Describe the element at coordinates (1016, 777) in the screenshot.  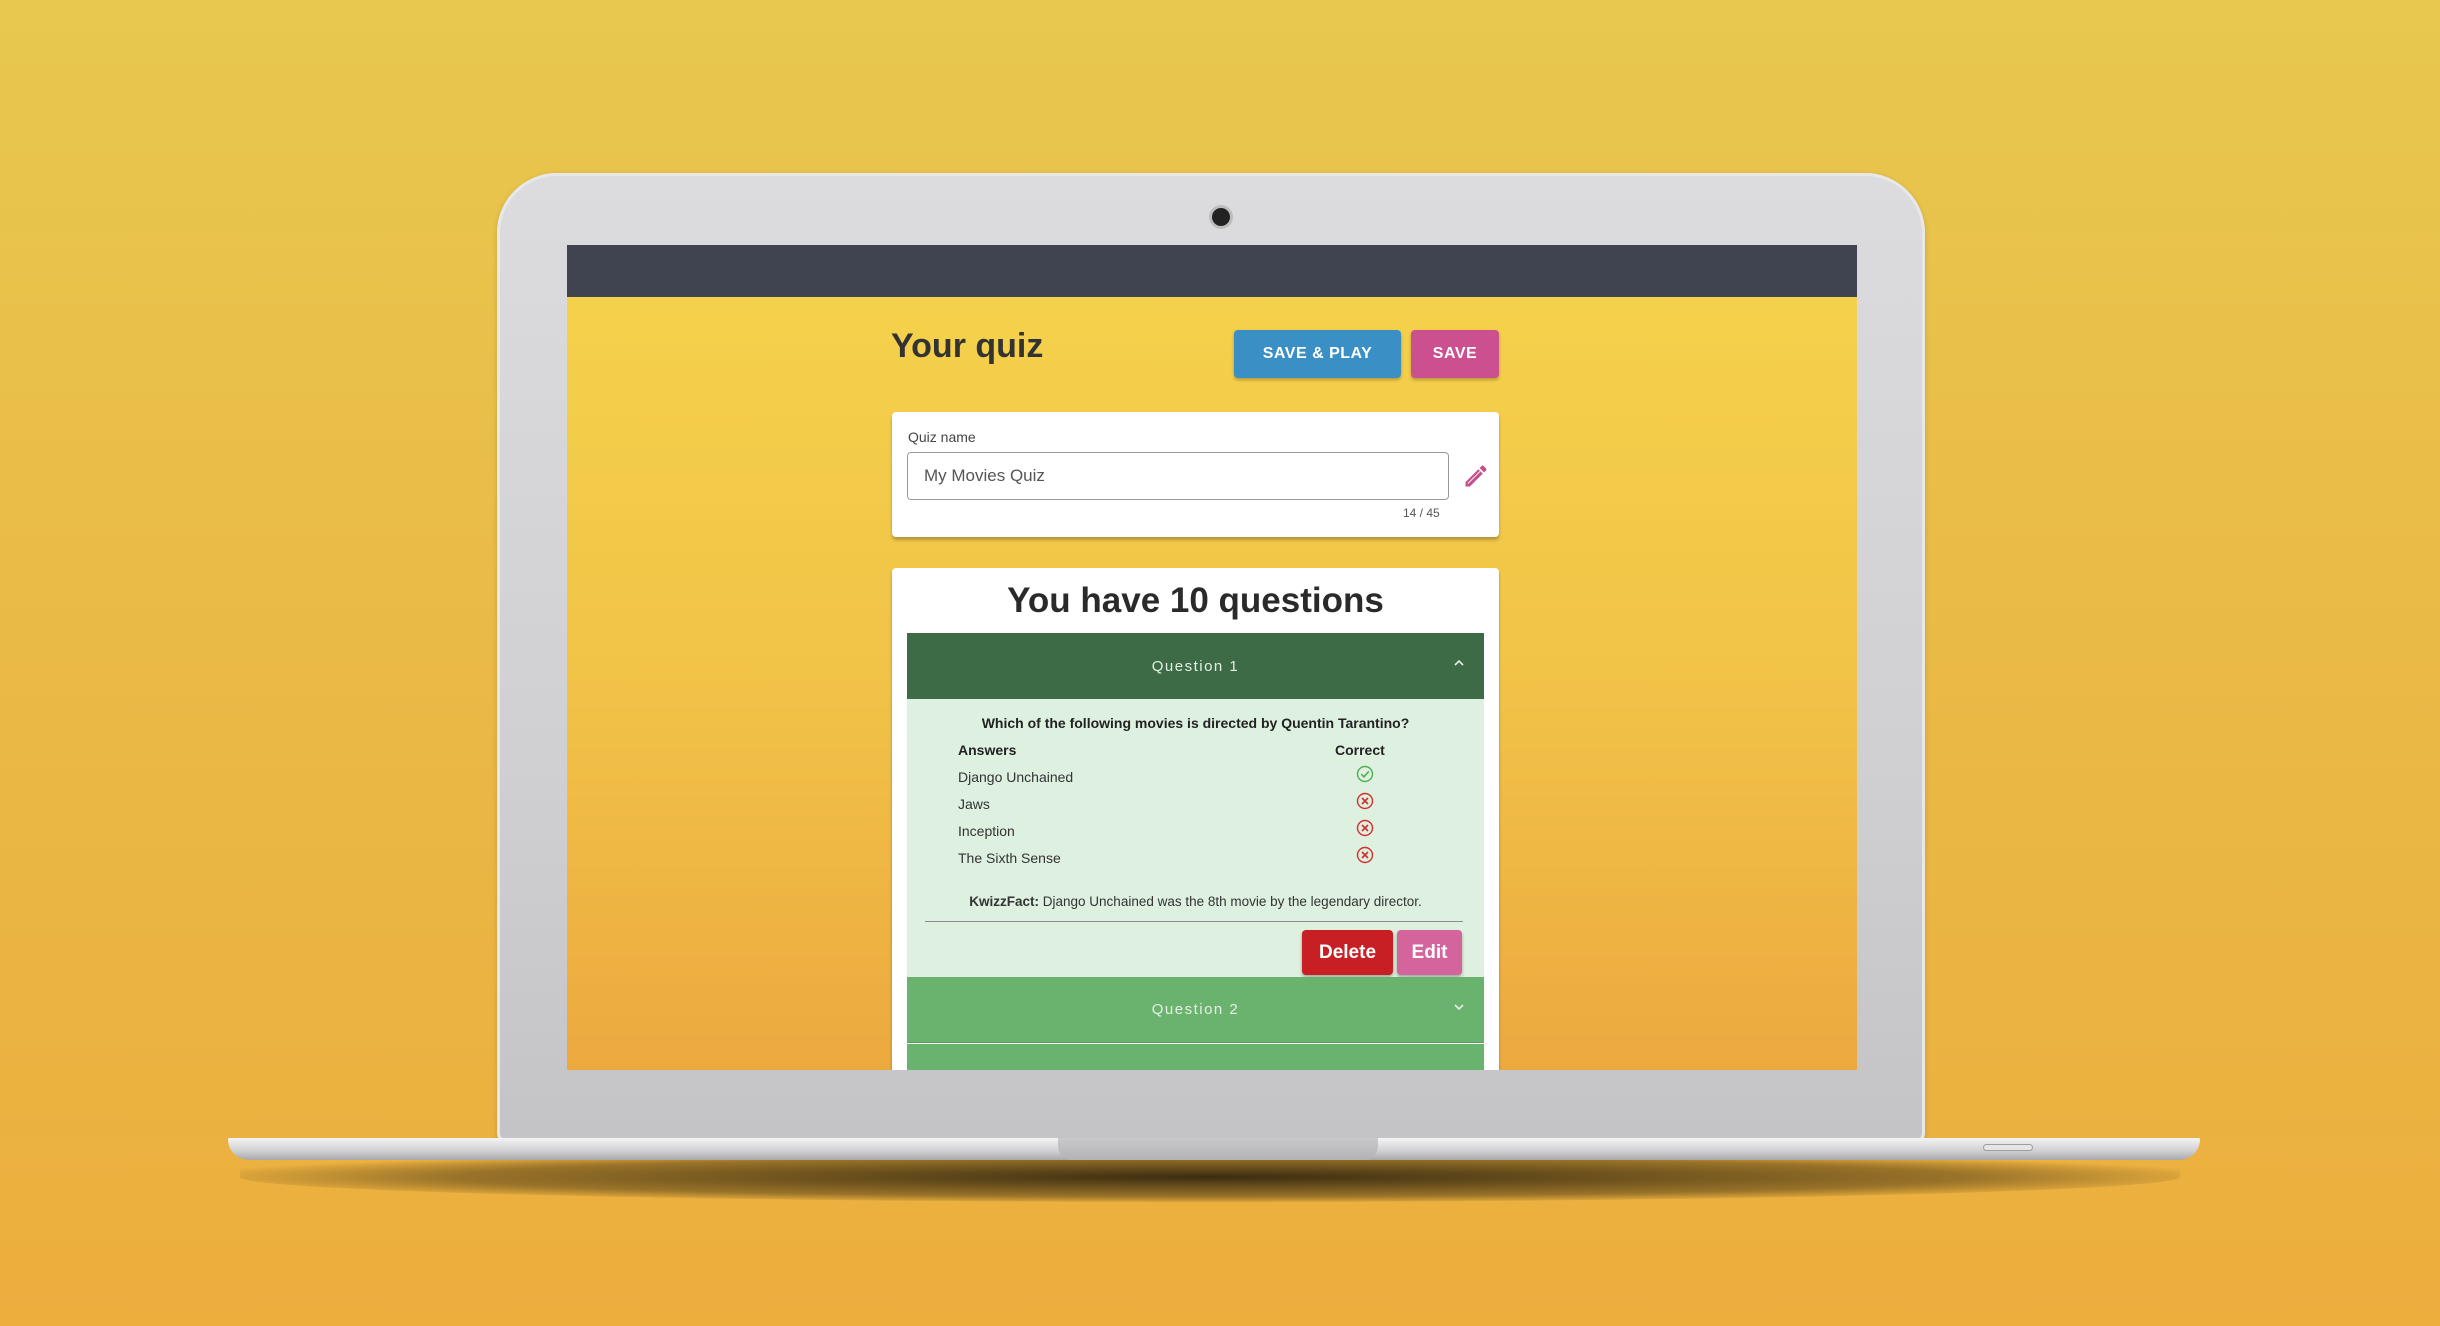
I see `answer-label: Django Unchained` at that location.